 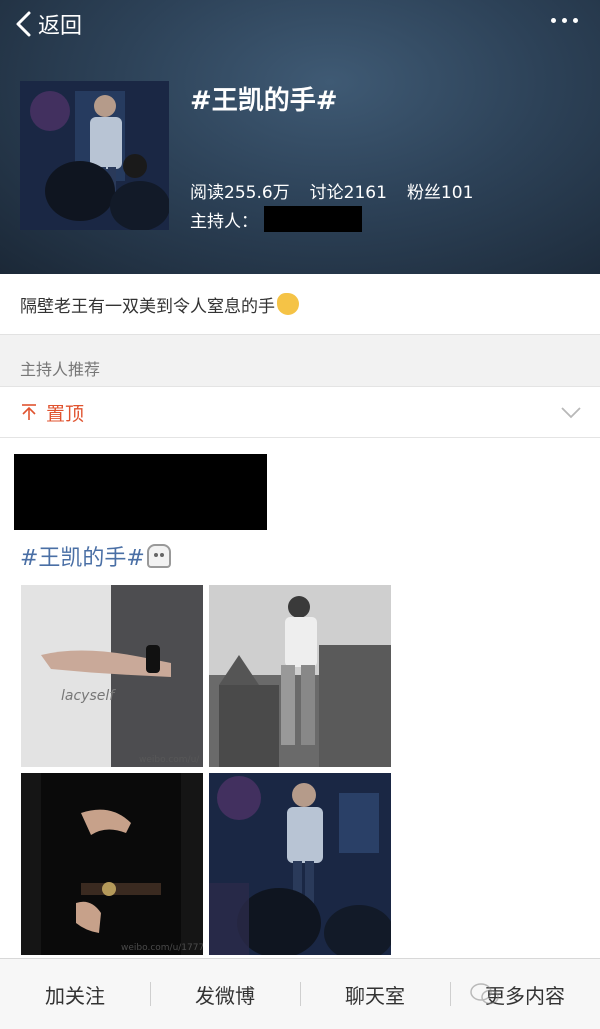 I want to click on fans-count: 粉丝101, so click(x=440, y=193).